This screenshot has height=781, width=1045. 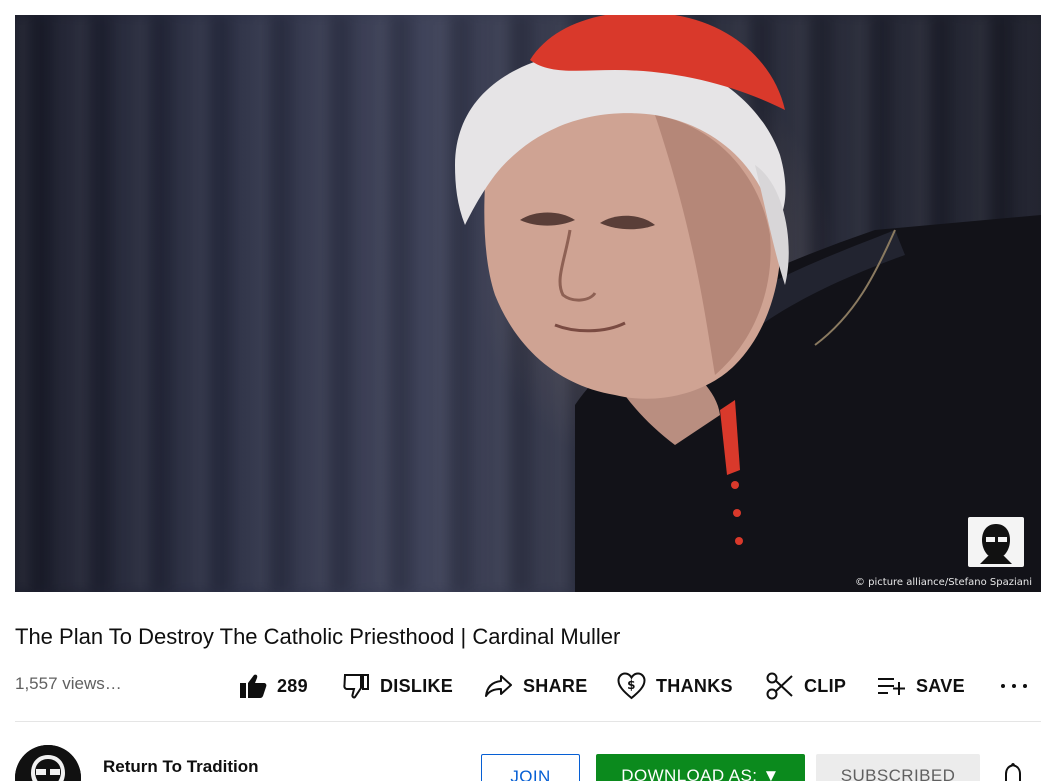 I want to click on save-icon, so click(x=891, y=686).